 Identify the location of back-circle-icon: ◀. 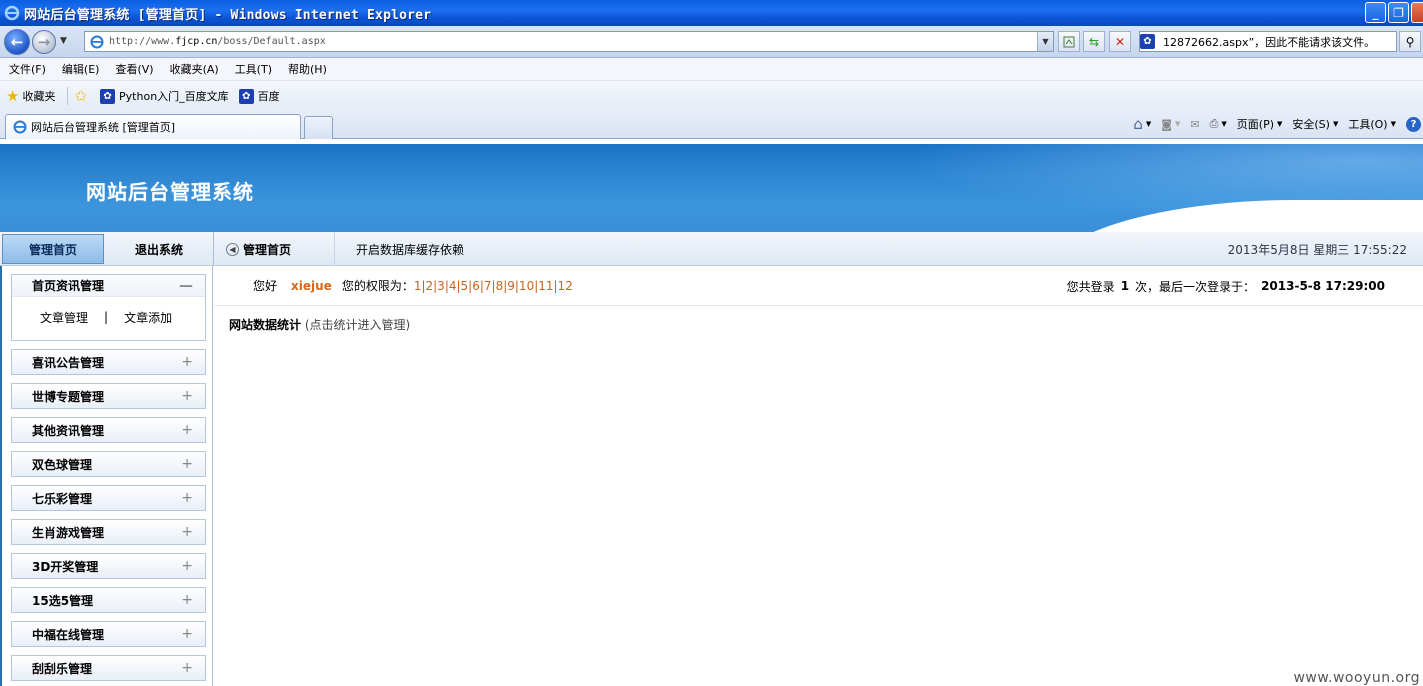
(232, 249).